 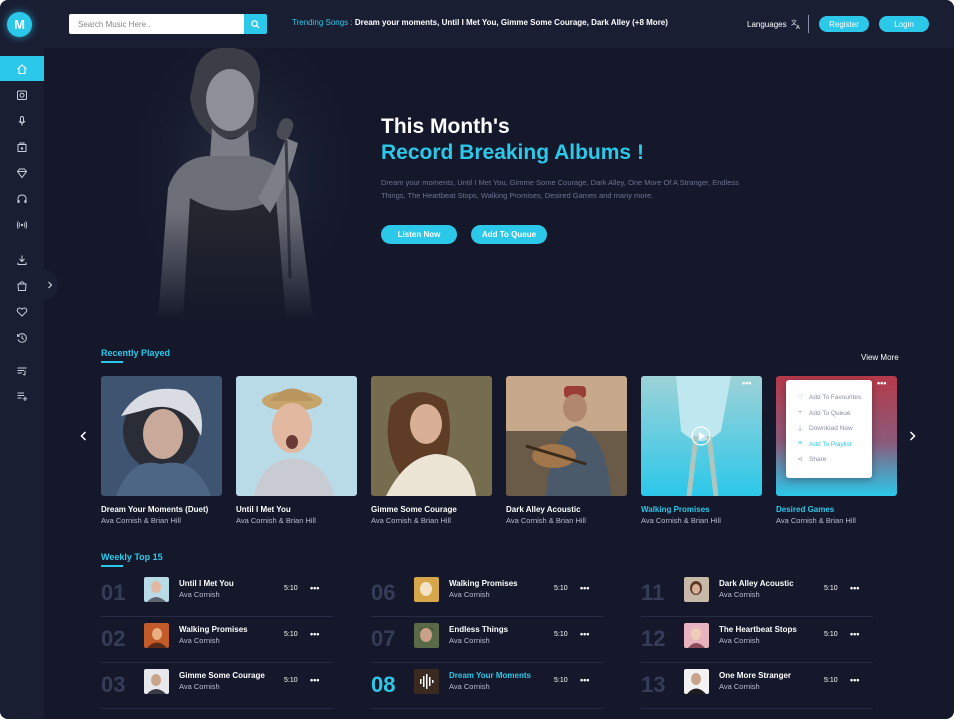 I want to click on menu-label: Download Now, so click(x=831, y=429).